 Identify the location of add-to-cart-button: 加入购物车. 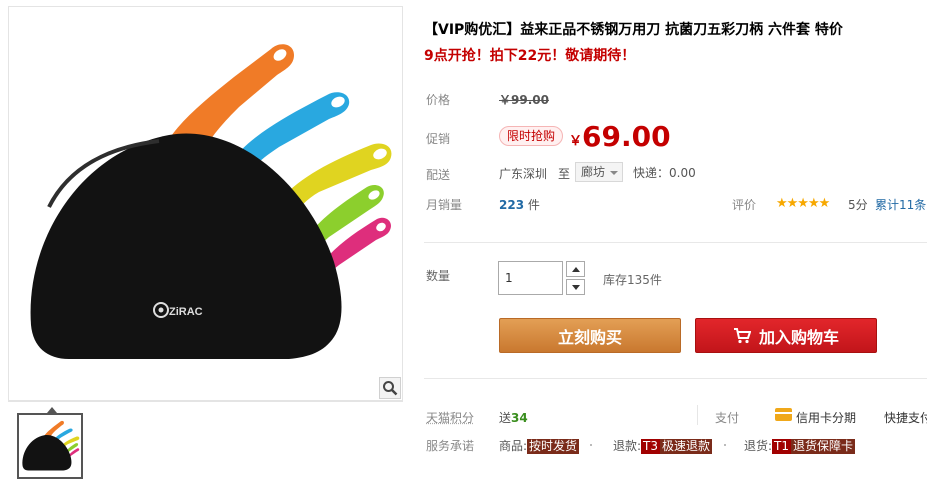
(786, 335).